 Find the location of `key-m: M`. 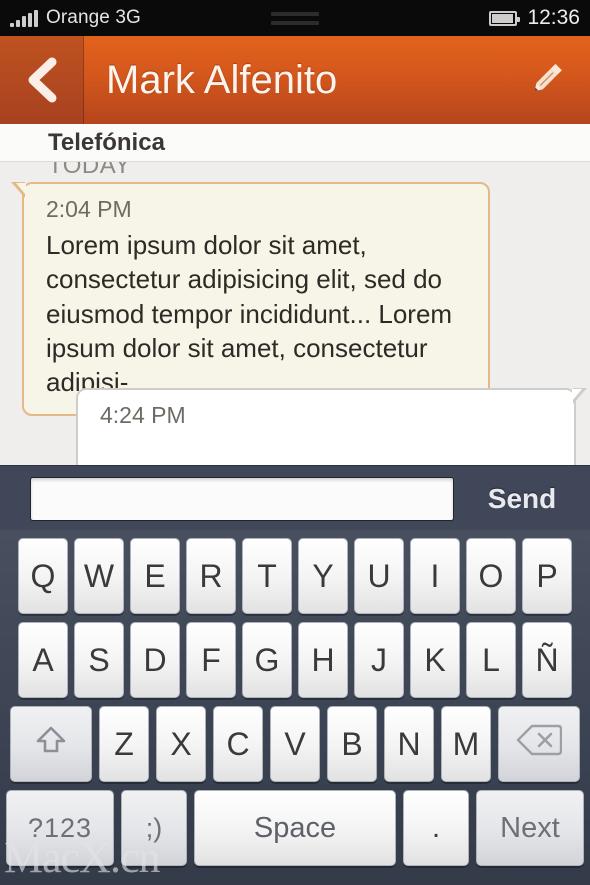

key-m: M is located at coordinates (466, 744).